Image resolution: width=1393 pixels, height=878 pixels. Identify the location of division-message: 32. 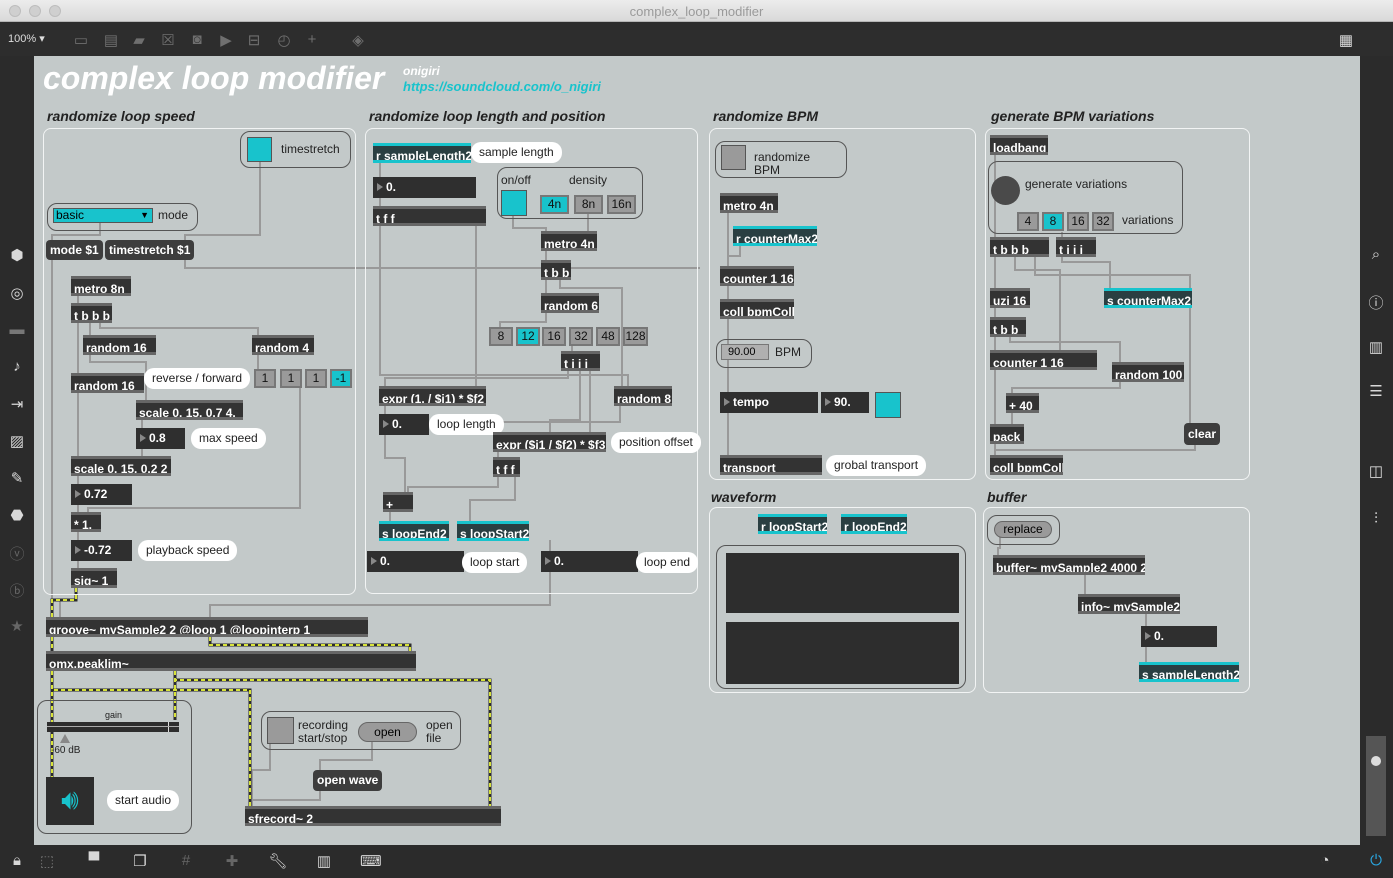
(581, 336).